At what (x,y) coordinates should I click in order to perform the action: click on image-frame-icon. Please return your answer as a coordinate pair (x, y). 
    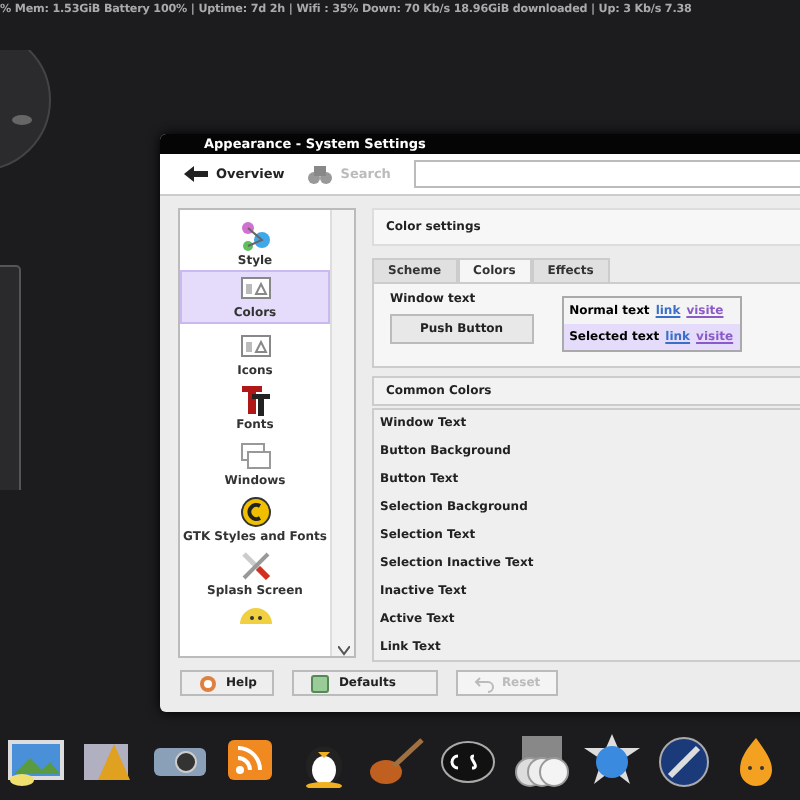
    Looking at the image, I should click on (255, 345).